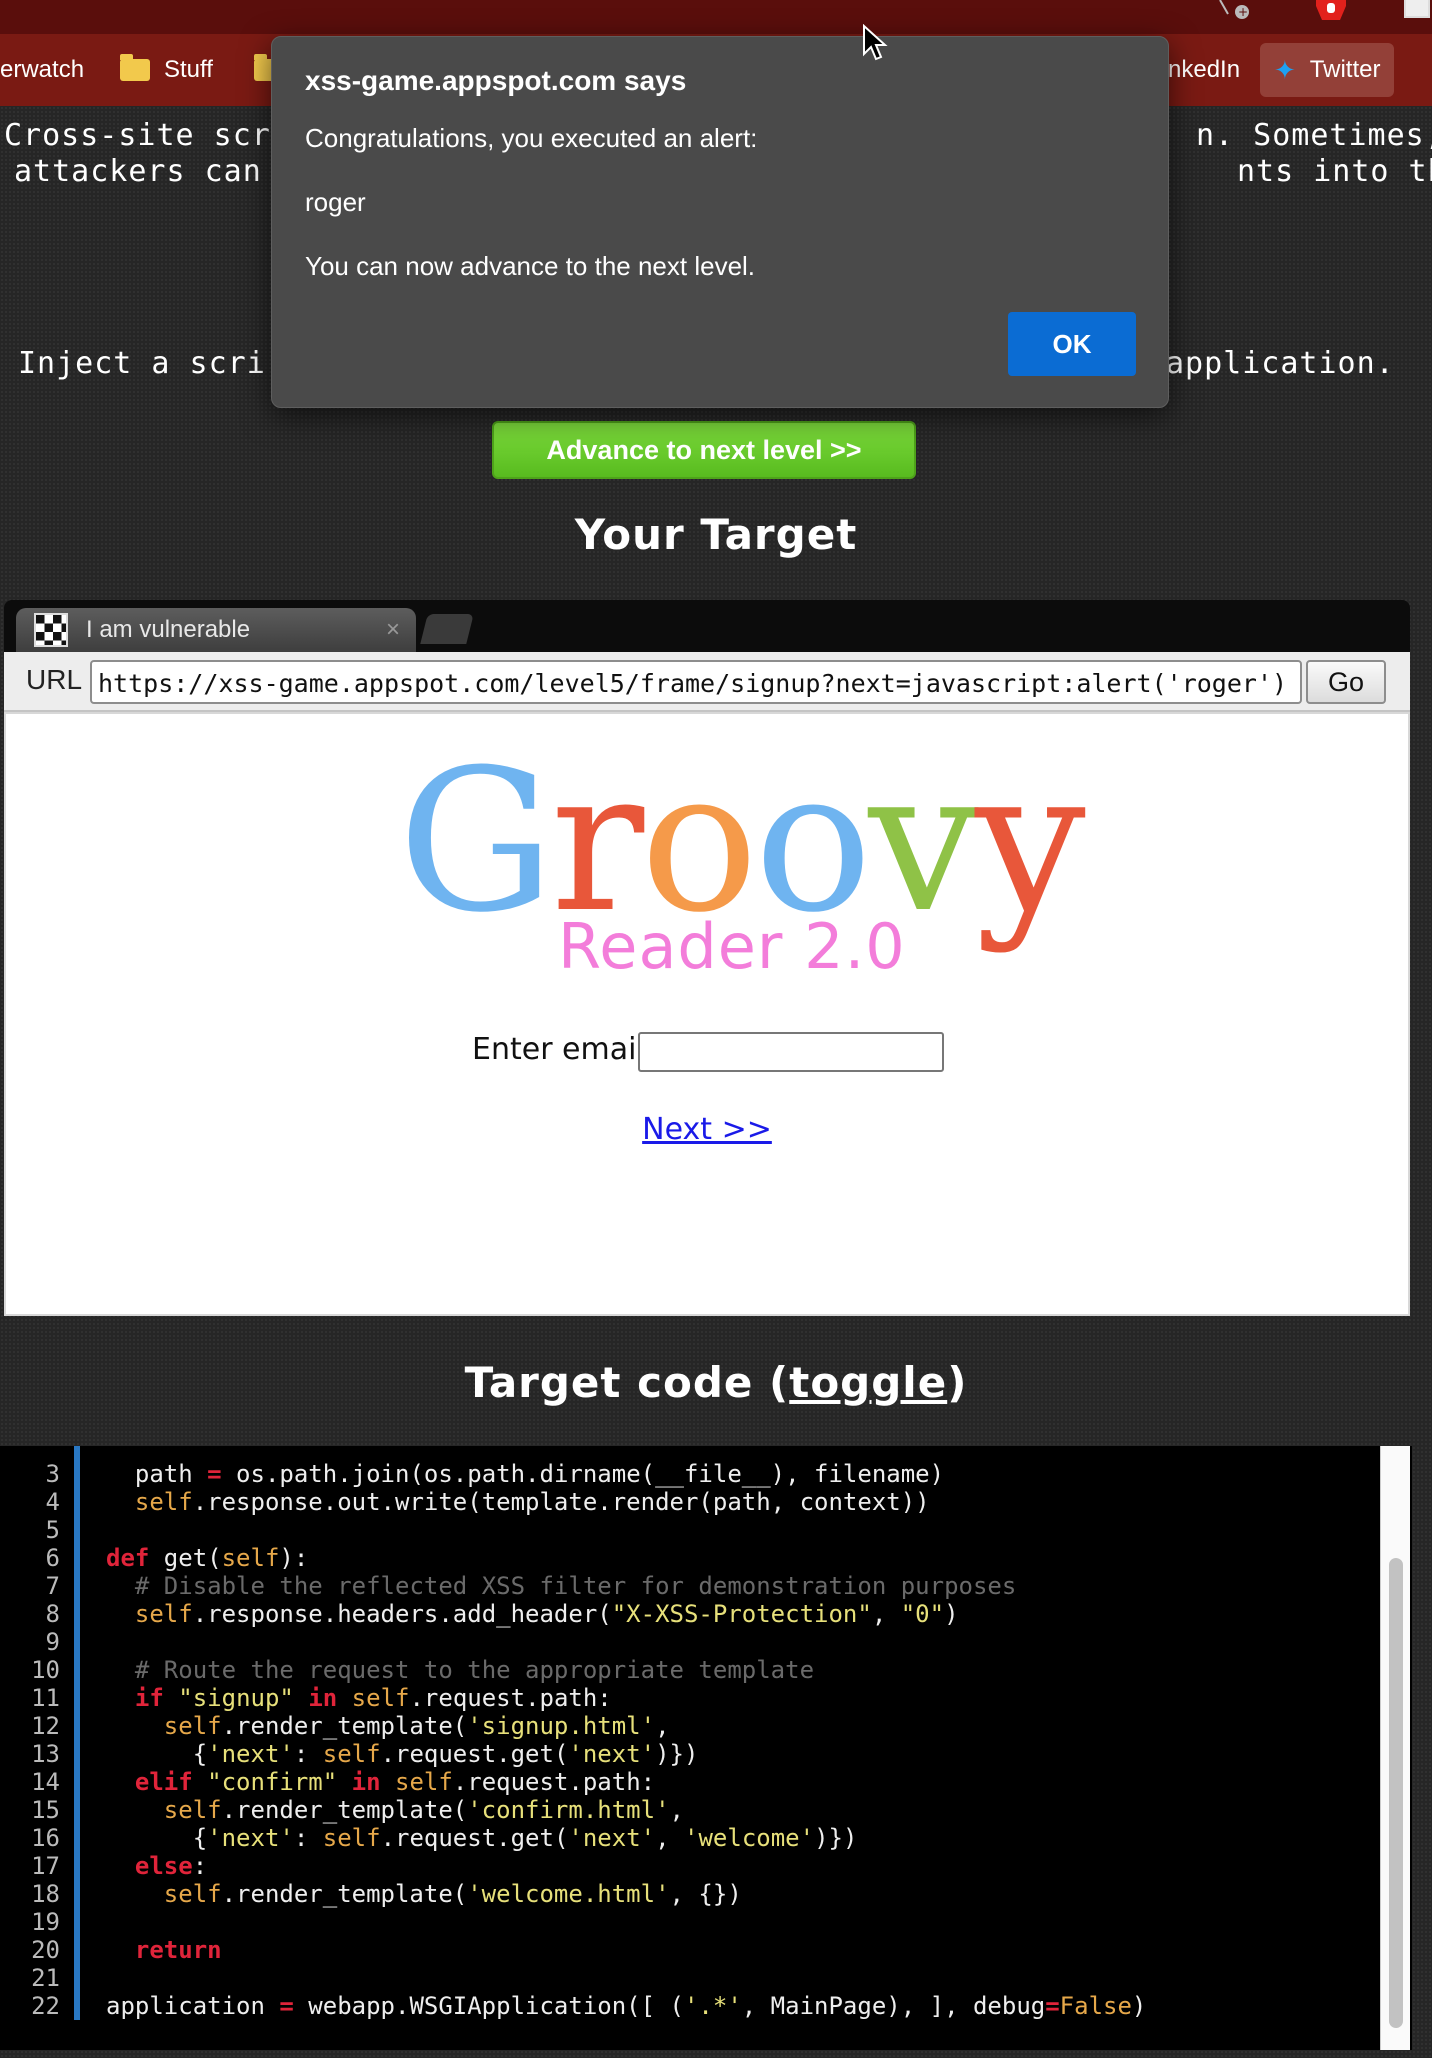  Describe the element at coordinates (496, 80) in the screenshot. I see `dialog-title: xss-game.appspot.com says` at that location.